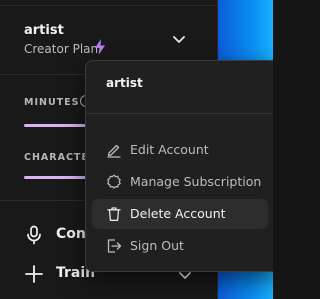  Describe the element at coordinates (109, 43) in the screenshot. I see `account-switcher: artist Creator Plan` at that location.